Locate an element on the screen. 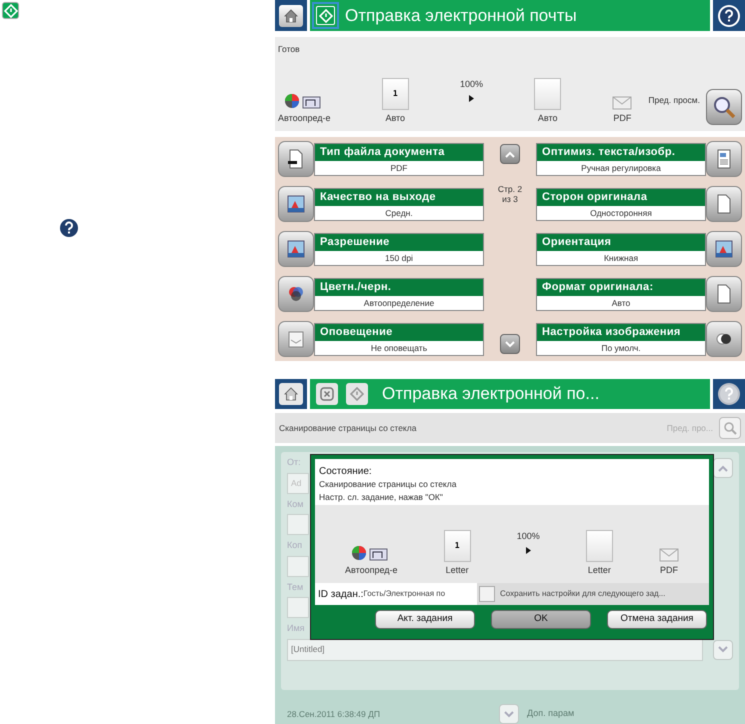  option-title: Оповещение is located at coordinates (399, 332).